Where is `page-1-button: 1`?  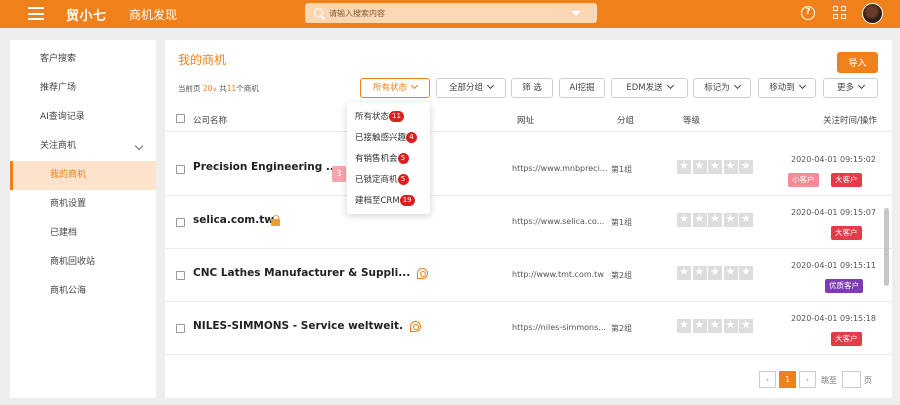
page-1-button: 1 is located at coordinates (787, 379).